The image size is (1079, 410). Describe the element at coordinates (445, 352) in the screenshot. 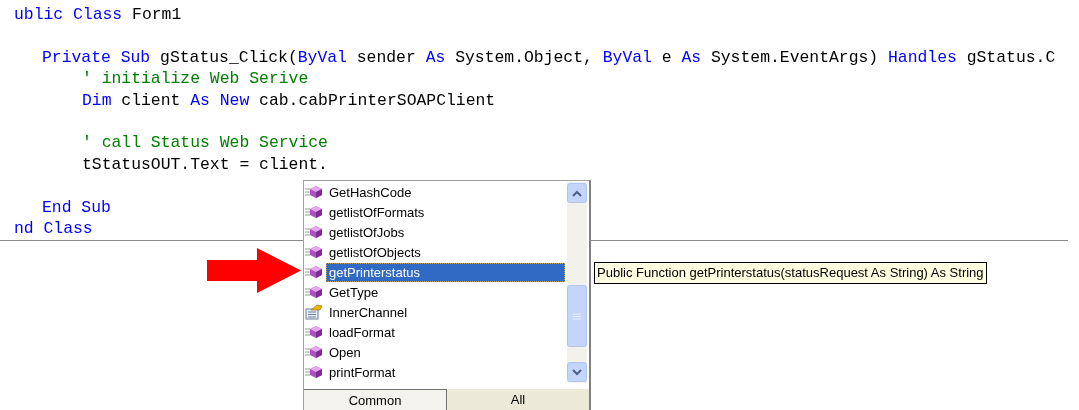

I see `completion-item: Open` at that location.